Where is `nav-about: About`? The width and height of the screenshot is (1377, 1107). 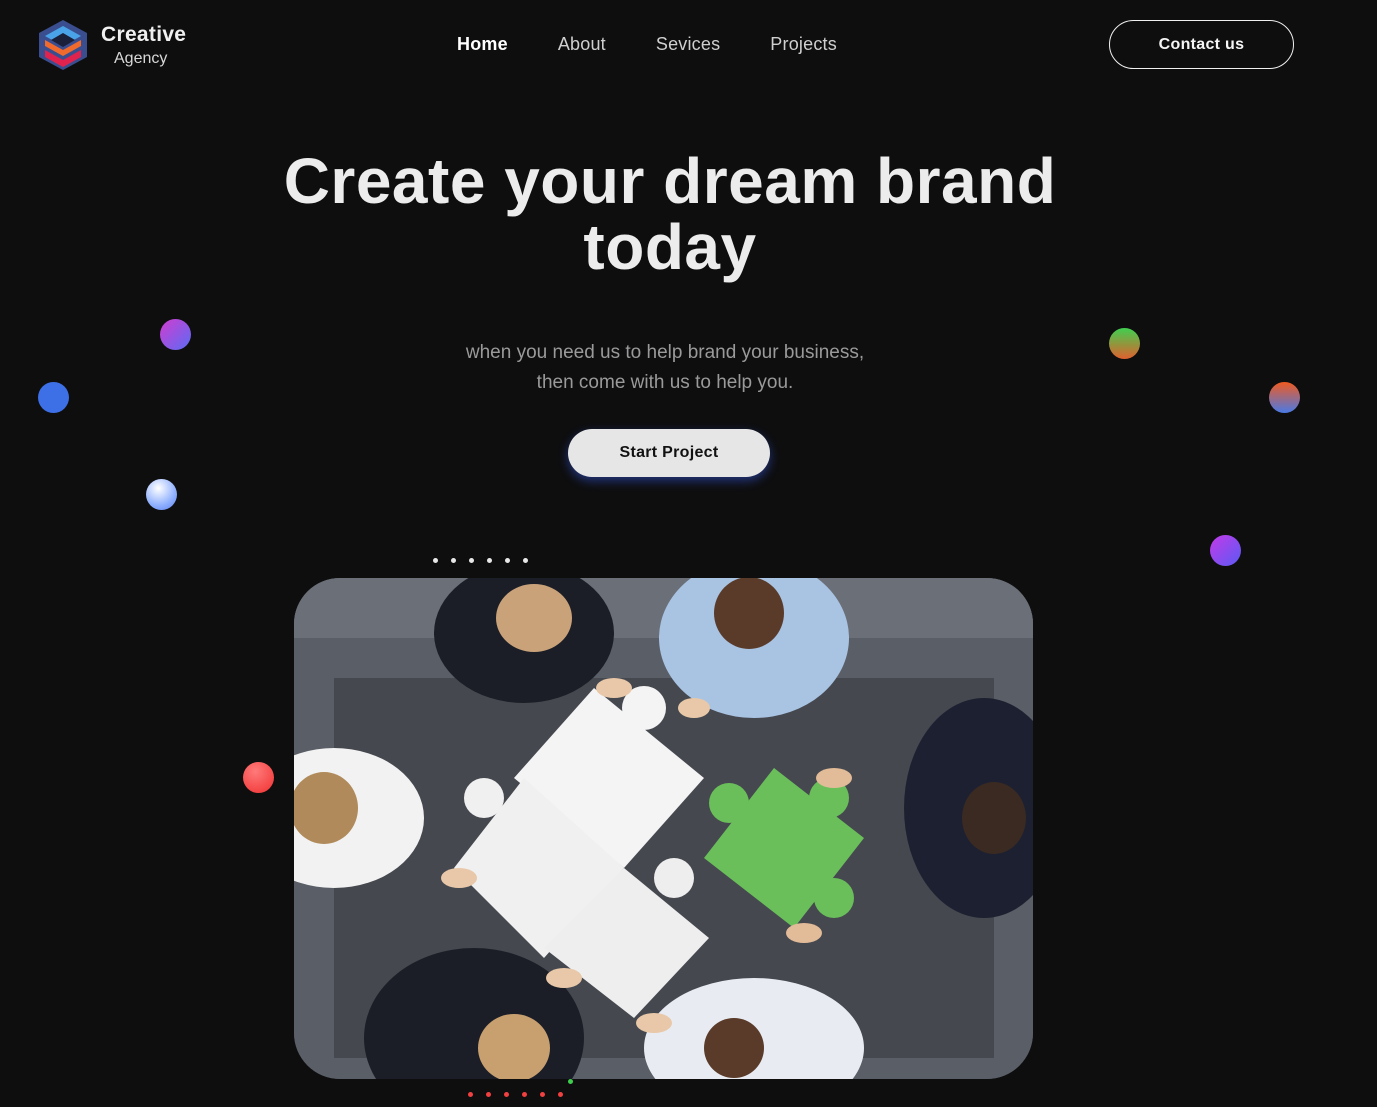 nav-about: About is located at coordinates (582, 44).